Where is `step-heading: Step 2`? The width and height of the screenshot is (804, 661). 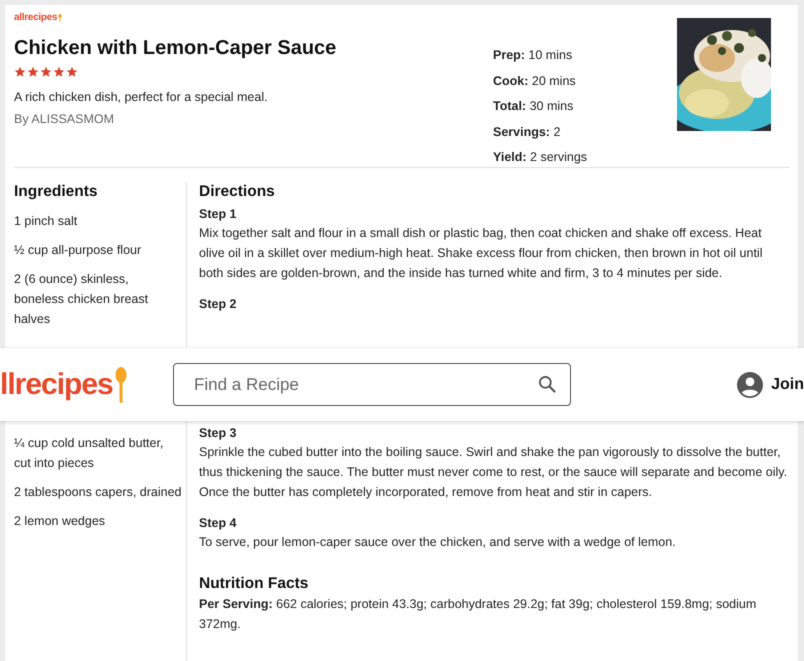 step-heading: Step 2 is located at coordinates (218, 304).